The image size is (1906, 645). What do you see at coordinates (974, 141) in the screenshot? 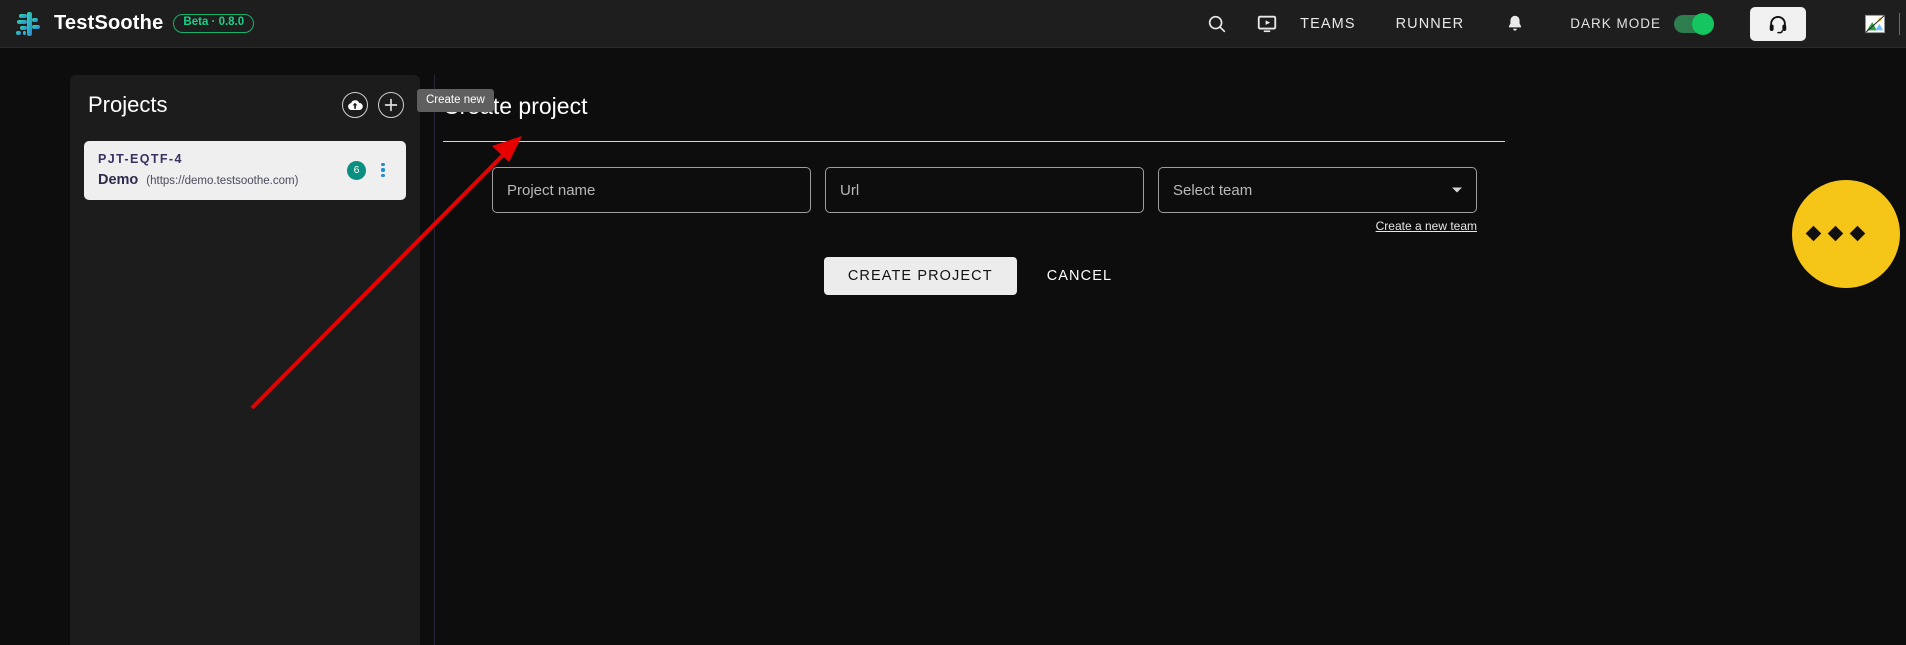
I see `title-underline` at bounding box center [974, 141].